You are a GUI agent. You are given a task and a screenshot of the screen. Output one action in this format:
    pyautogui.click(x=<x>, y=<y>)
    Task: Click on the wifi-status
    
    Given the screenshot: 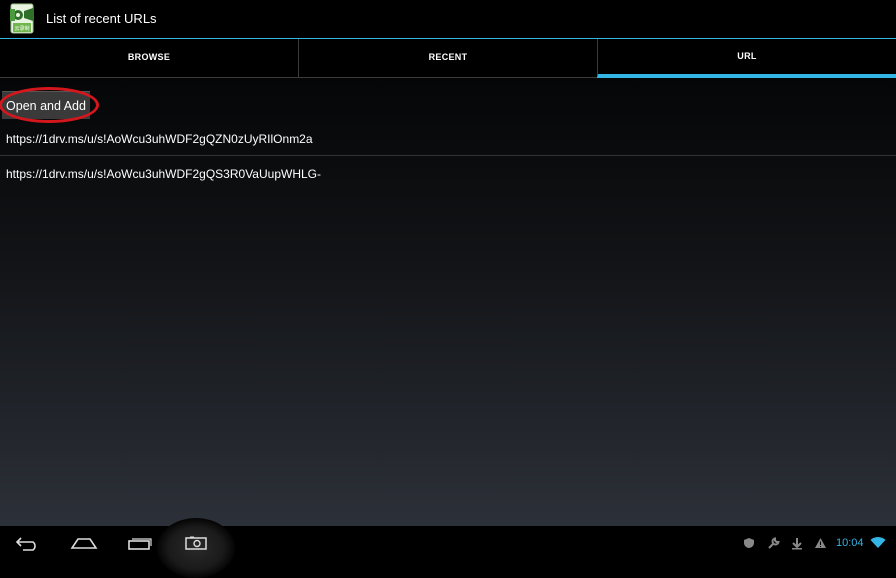 What is the action you would take?
    pyautogui.click(x=878, y=543)
    